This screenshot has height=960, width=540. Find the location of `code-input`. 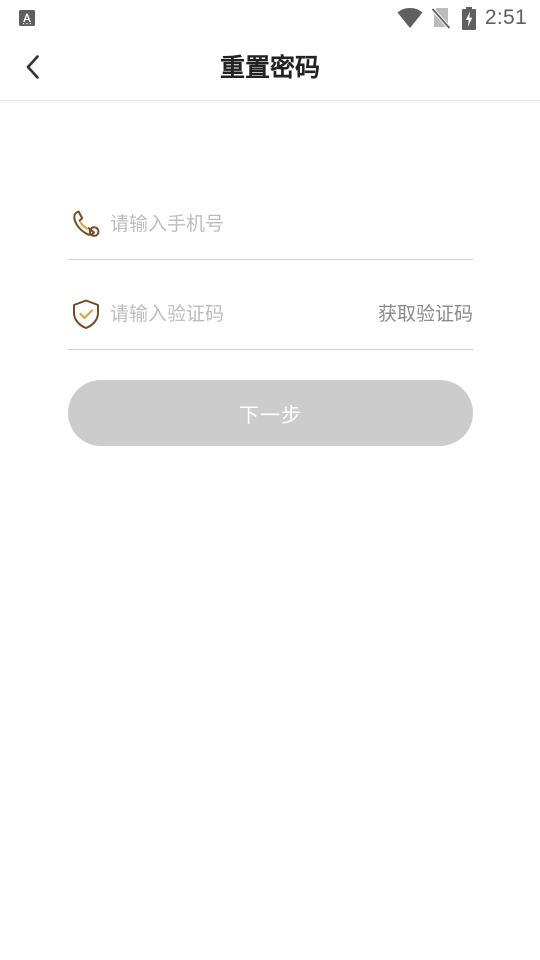

code-input is located at coordinates (230, 314).